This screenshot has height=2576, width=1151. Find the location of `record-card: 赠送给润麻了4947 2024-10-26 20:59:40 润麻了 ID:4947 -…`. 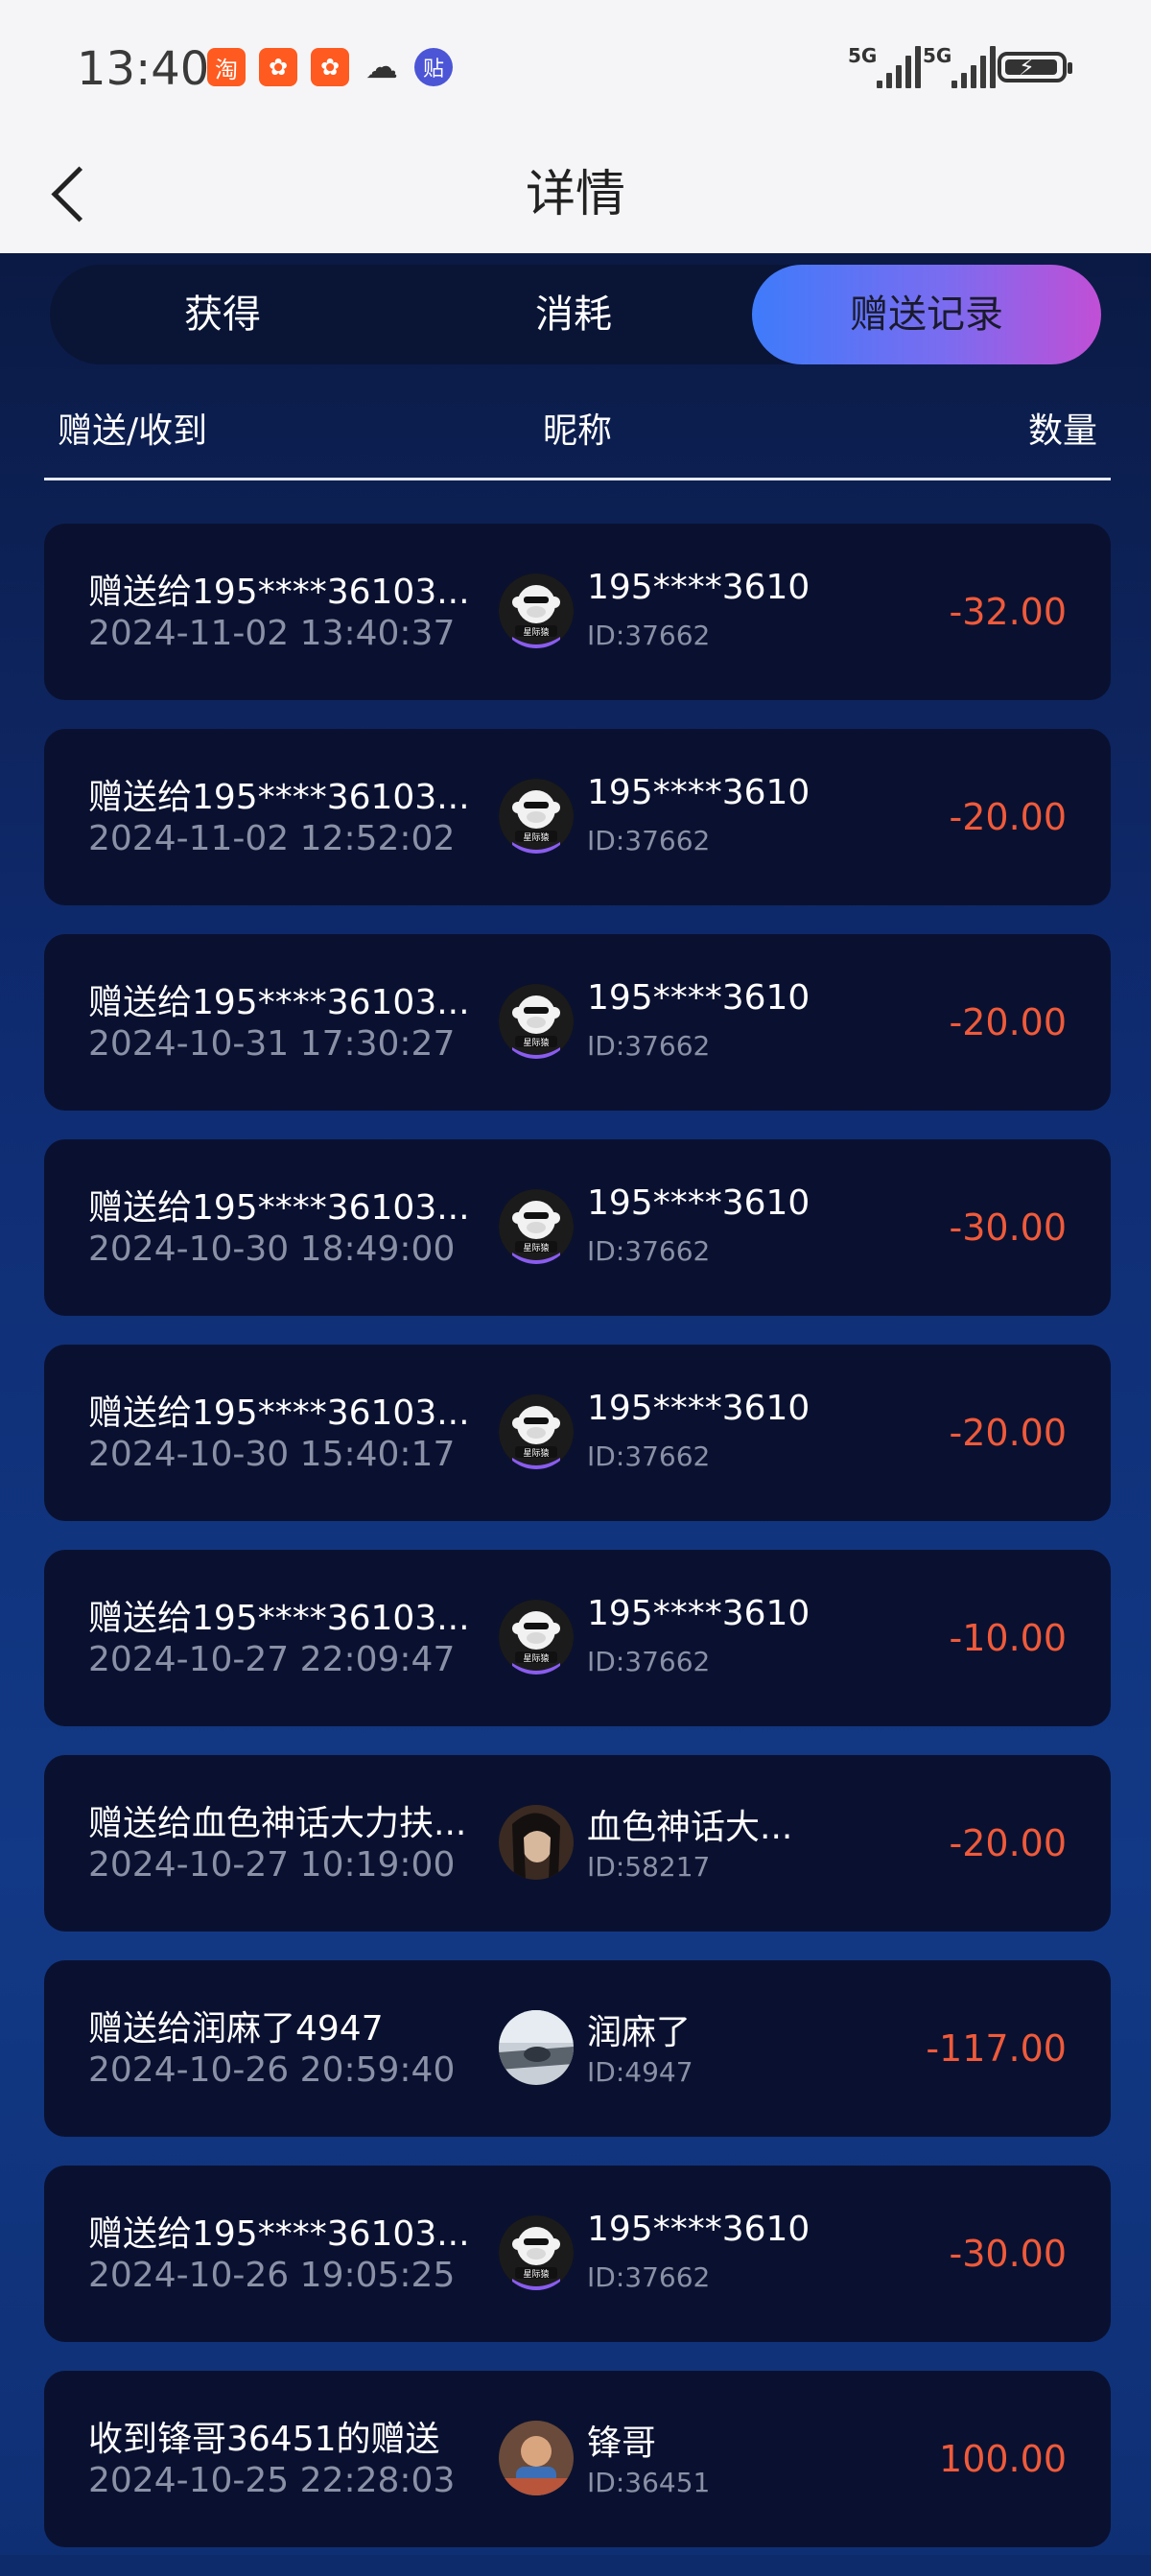

record-card: 赠送给润麻了4947 2024-10-26 20:59:40 润麻了 ID:4947 -… is located at coordinates (577, 2048).